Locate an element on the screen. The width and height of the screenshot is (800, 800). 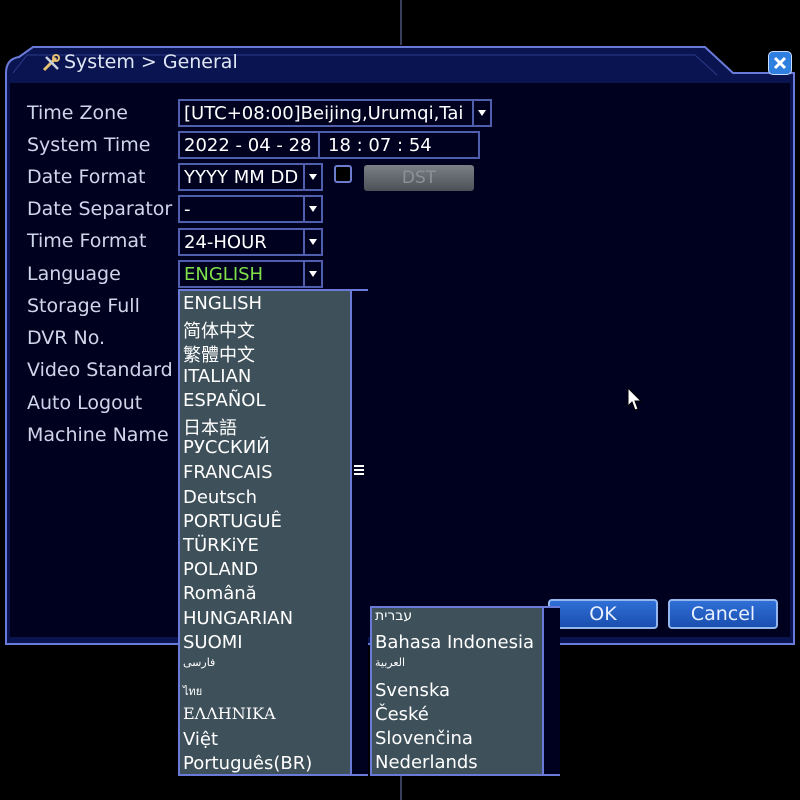
language-option: ENGLISH is located at coordinates (222, 303).